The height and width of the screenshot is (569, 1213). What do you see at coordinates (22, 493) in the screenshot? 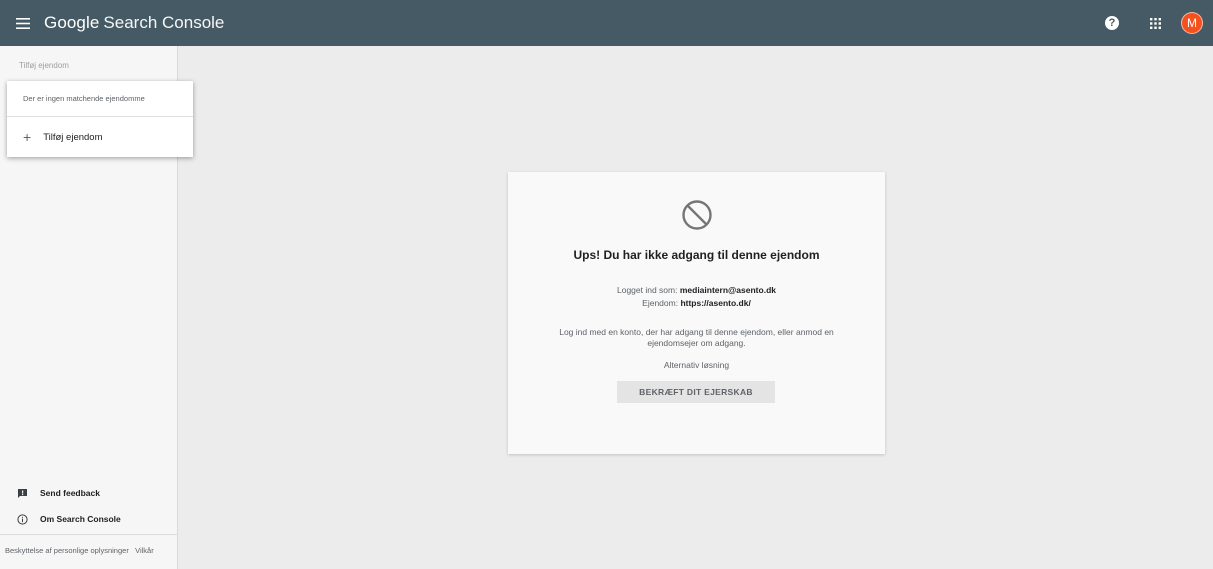
I see `feedback-icon` at bounding box center [22, 493].